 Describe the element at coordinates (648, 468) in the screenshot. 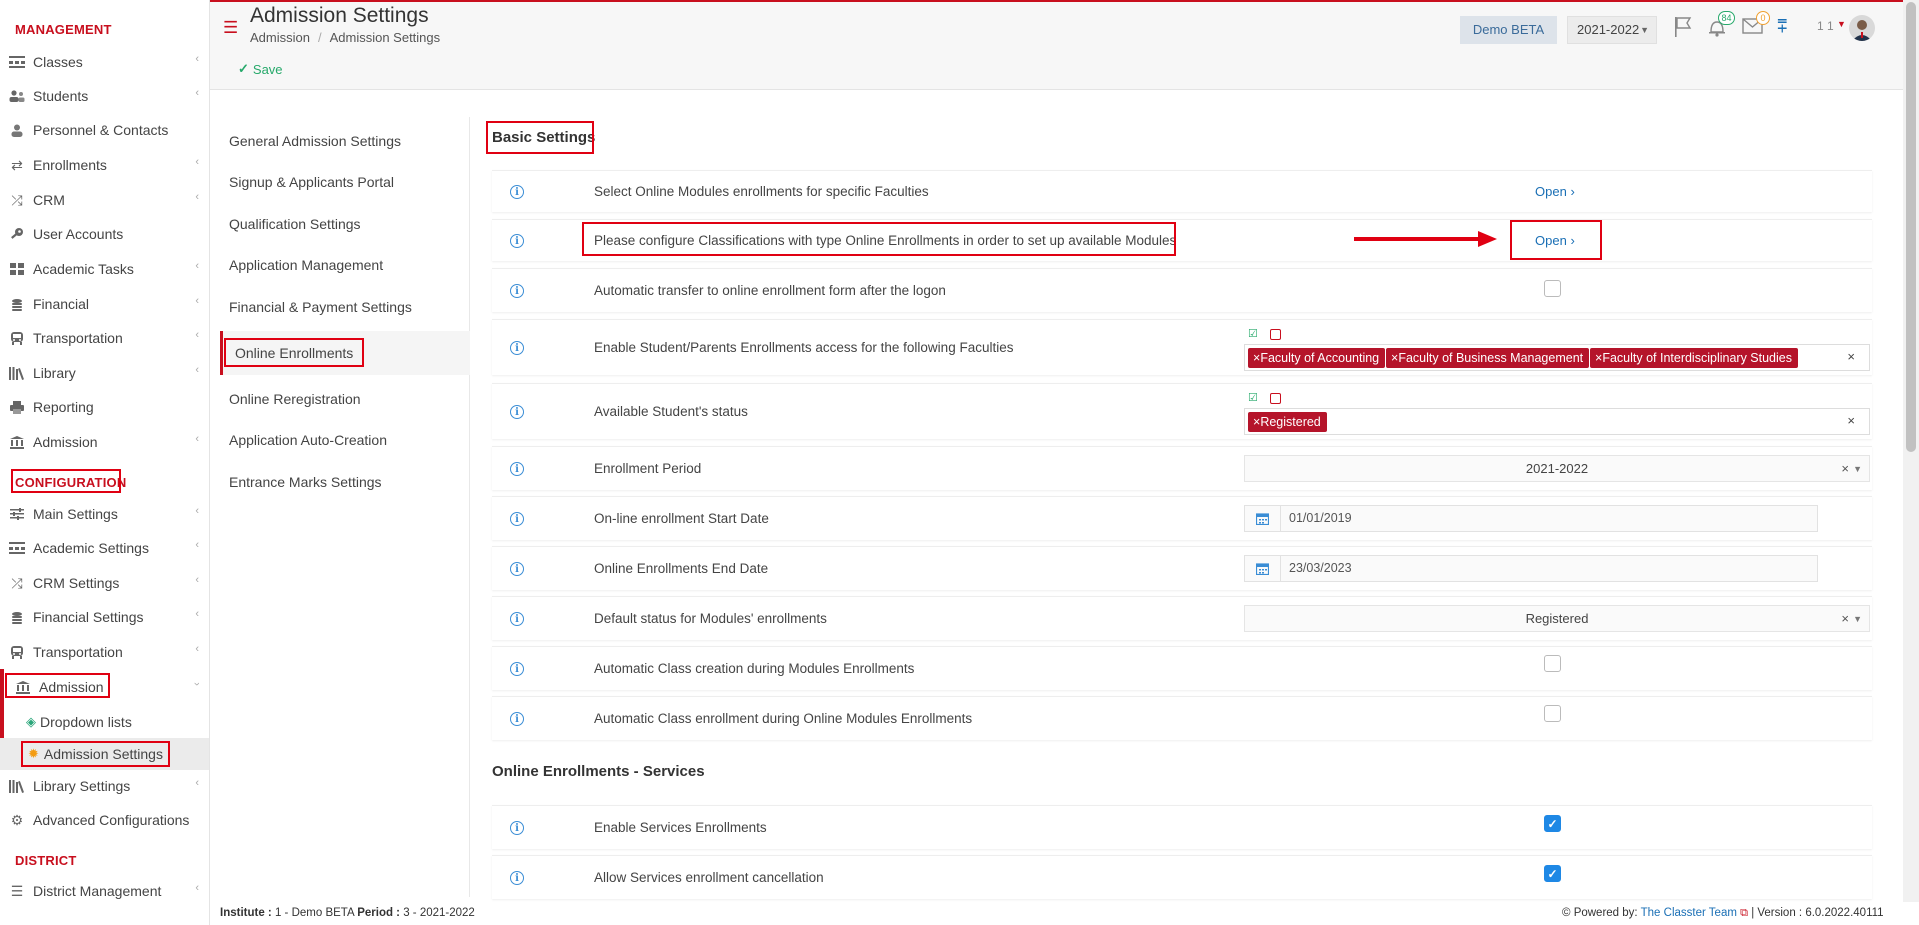

I see `setting-label: Enrollment Period` at that location.